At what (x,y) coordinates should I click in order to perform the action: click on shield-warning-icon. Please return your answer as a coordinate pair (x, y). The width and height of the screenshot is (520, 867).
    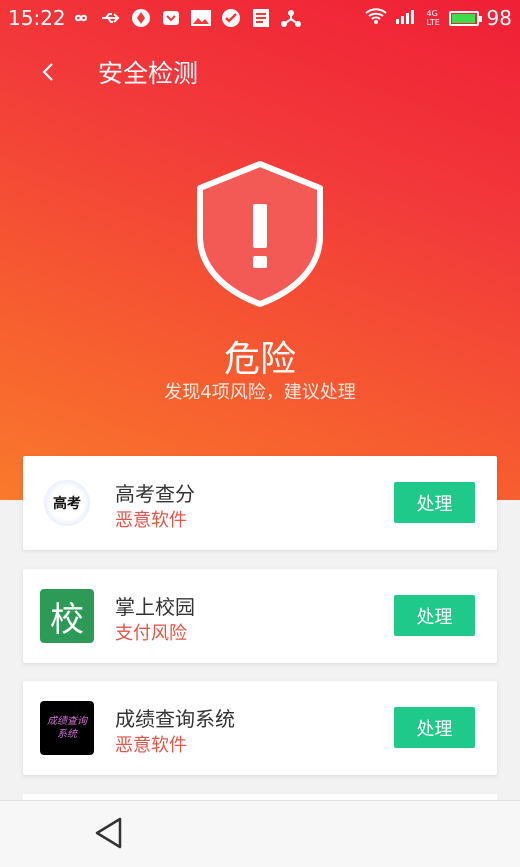
    Looking at the image, I should click on (260, 234).